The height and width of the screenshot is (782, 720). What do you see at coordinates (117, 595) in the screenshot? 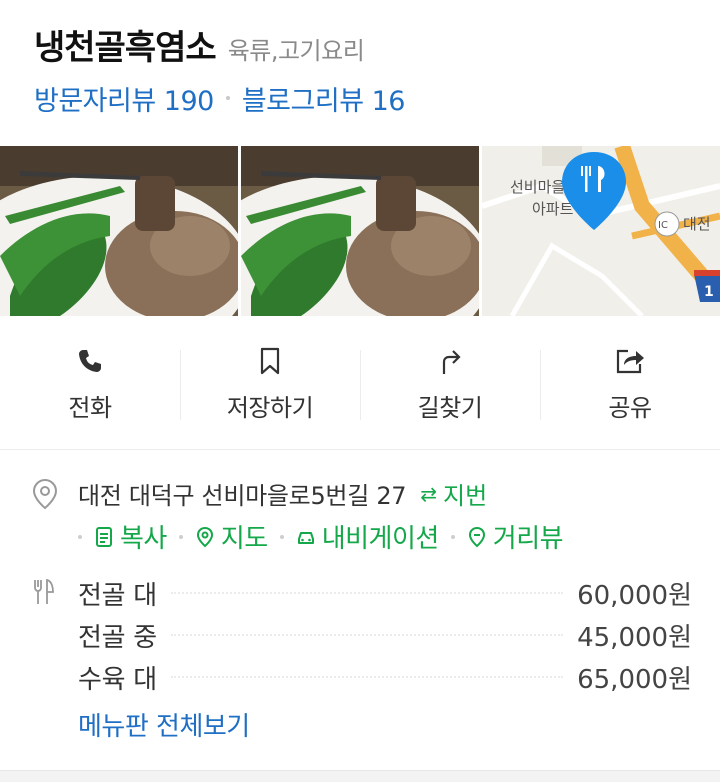
I see `menu-item-name: 전골 대` at bounding box center [117, 595].